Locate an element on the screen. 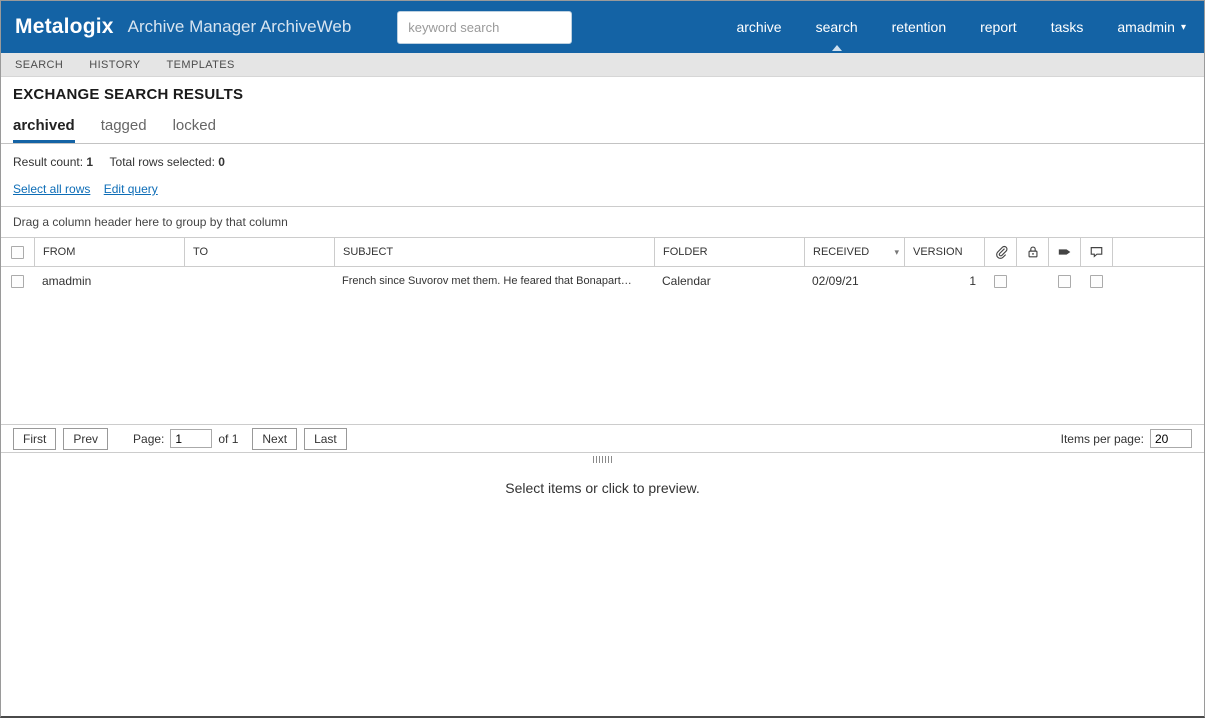 The height and width of the screenshot is (718, 1205). row-comment-cell is located at coordinates (1096, 281).